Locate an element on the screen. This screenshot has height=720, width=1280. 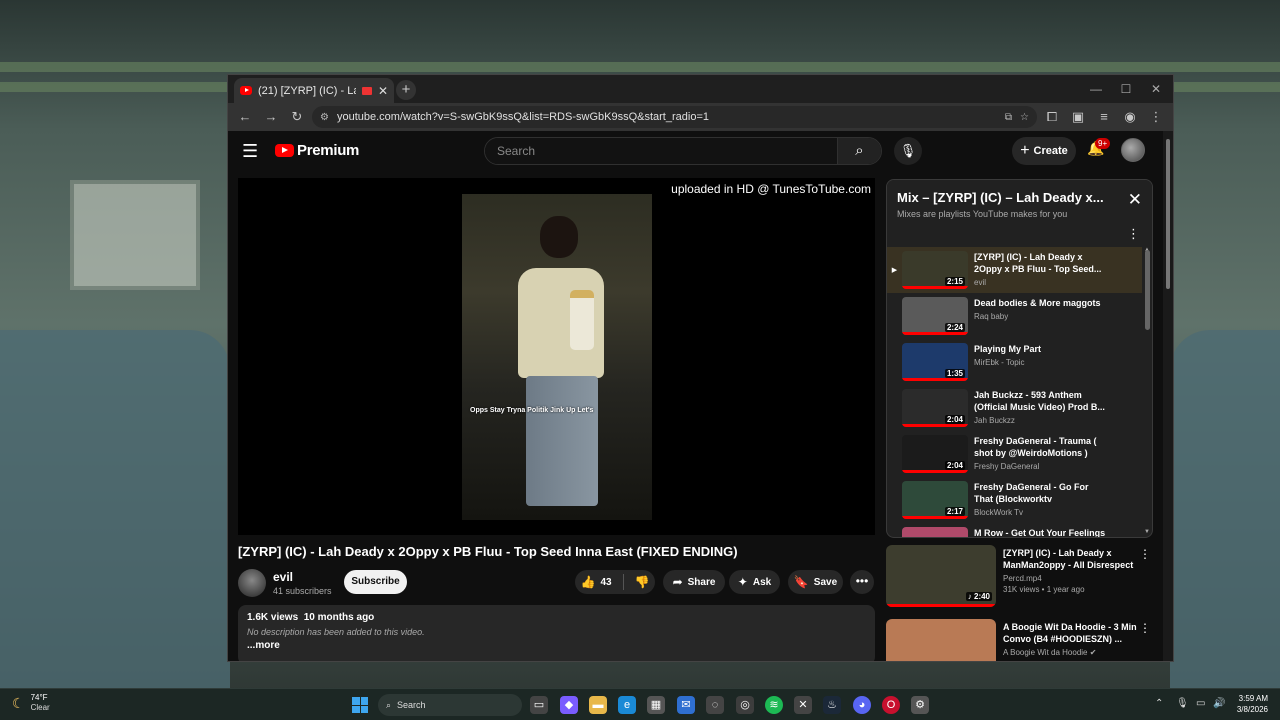
app-icon-2: ✕ is located at coordinates (803, 705).